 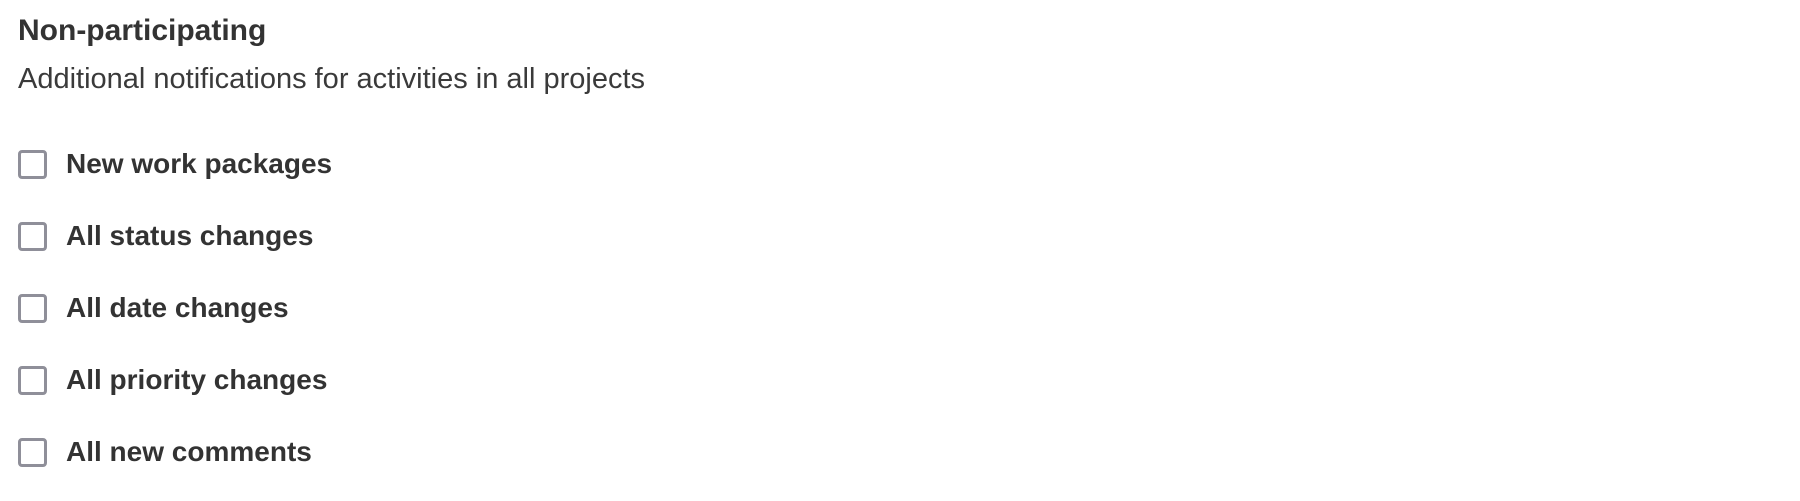 I want to click on option-new-work-packages: New work packages, so click(x=175, y=164).